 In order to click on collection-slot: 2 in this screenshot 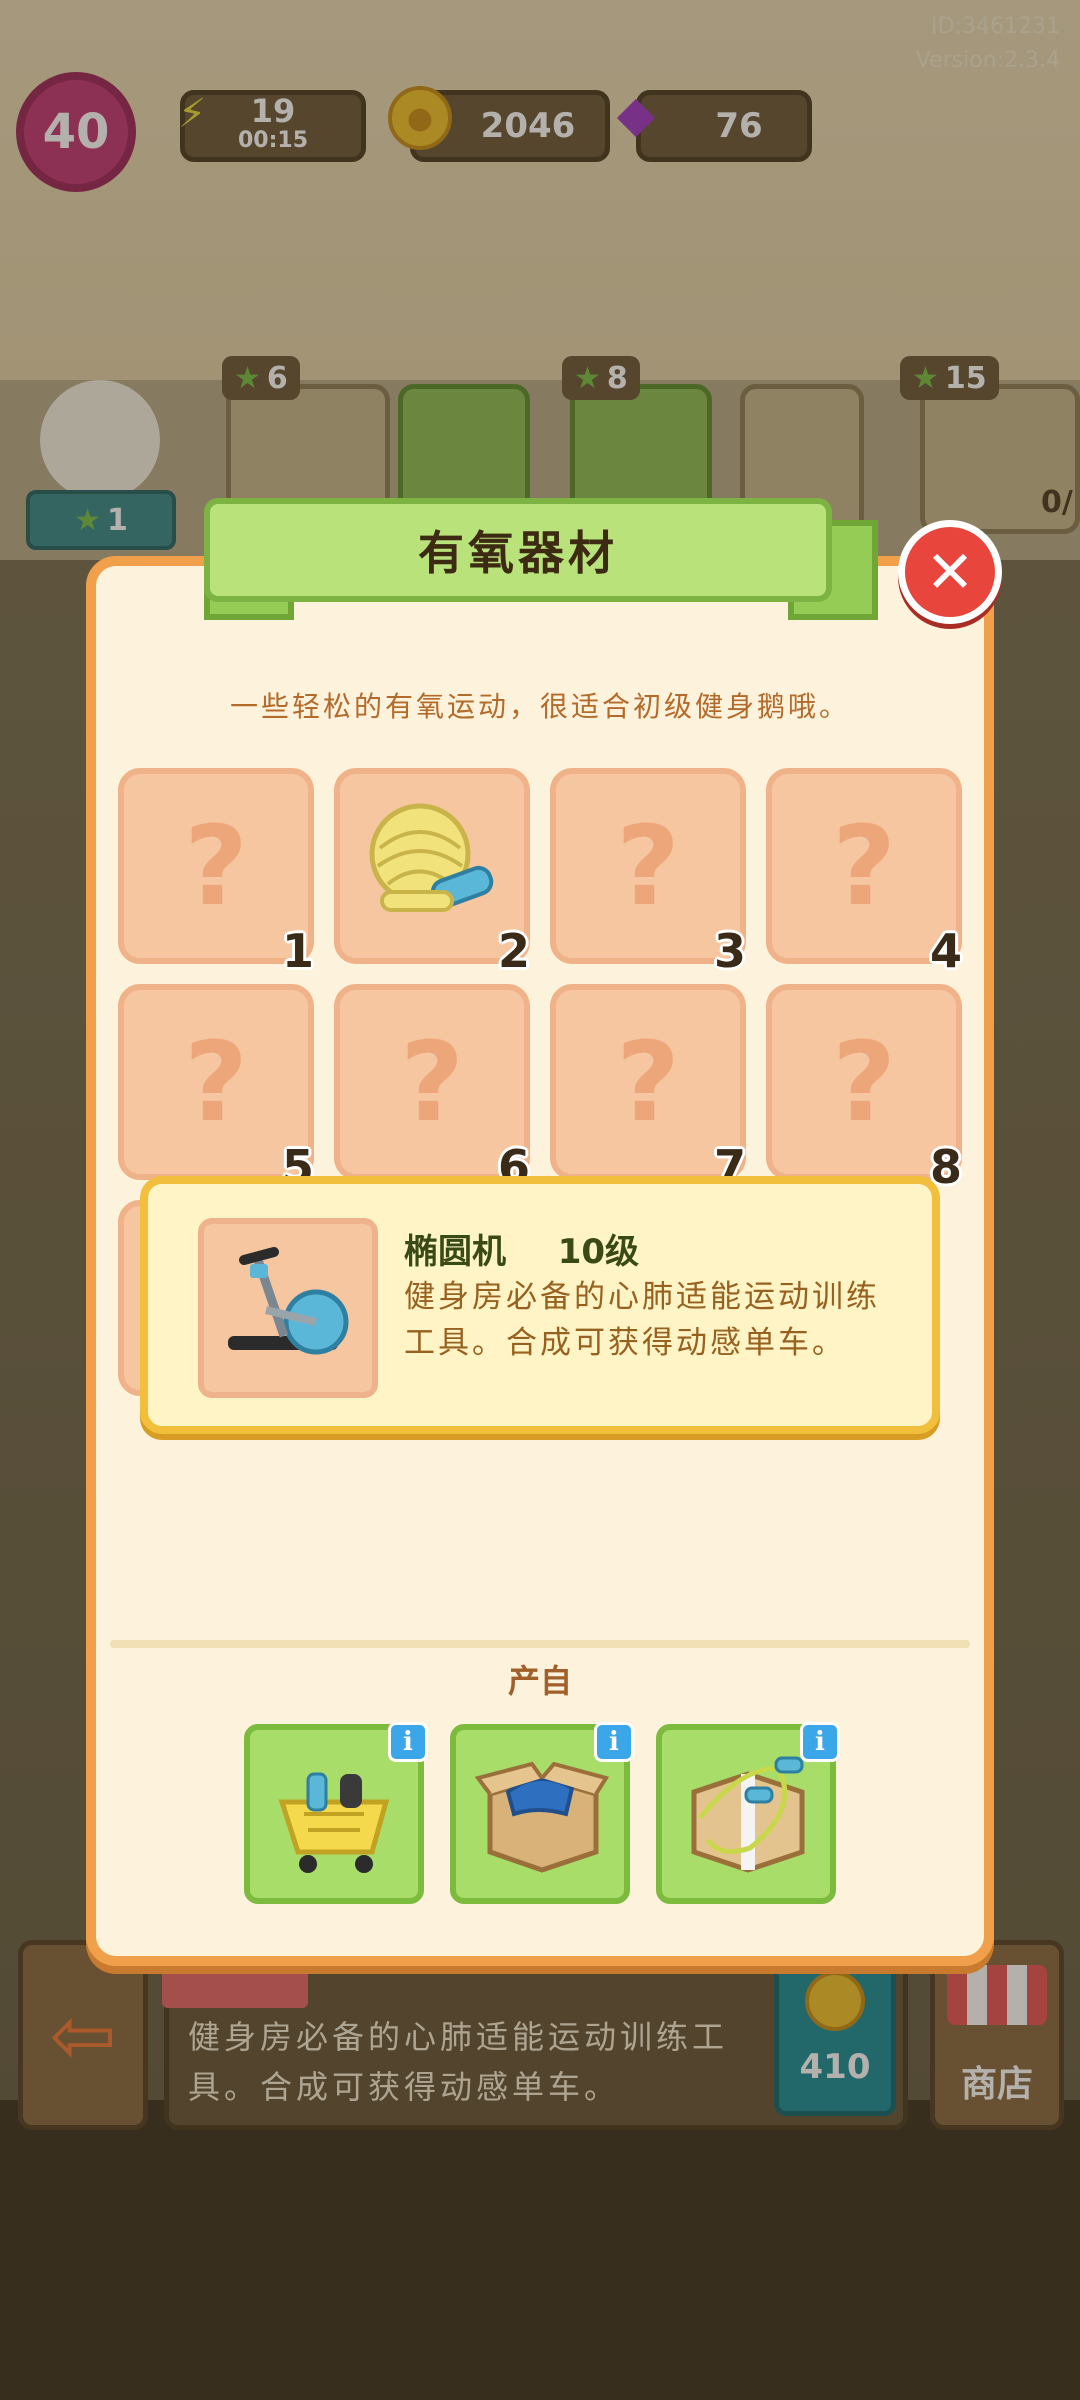, I will do `click(432, 873)`.